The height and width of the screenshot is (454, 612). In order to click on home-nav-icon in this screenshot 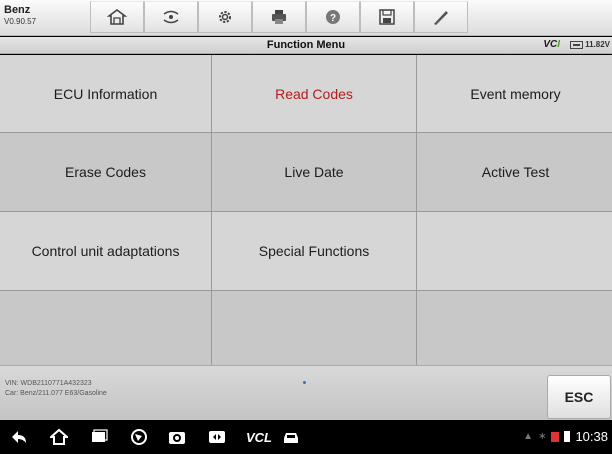, I will do `click(59, 436)`.